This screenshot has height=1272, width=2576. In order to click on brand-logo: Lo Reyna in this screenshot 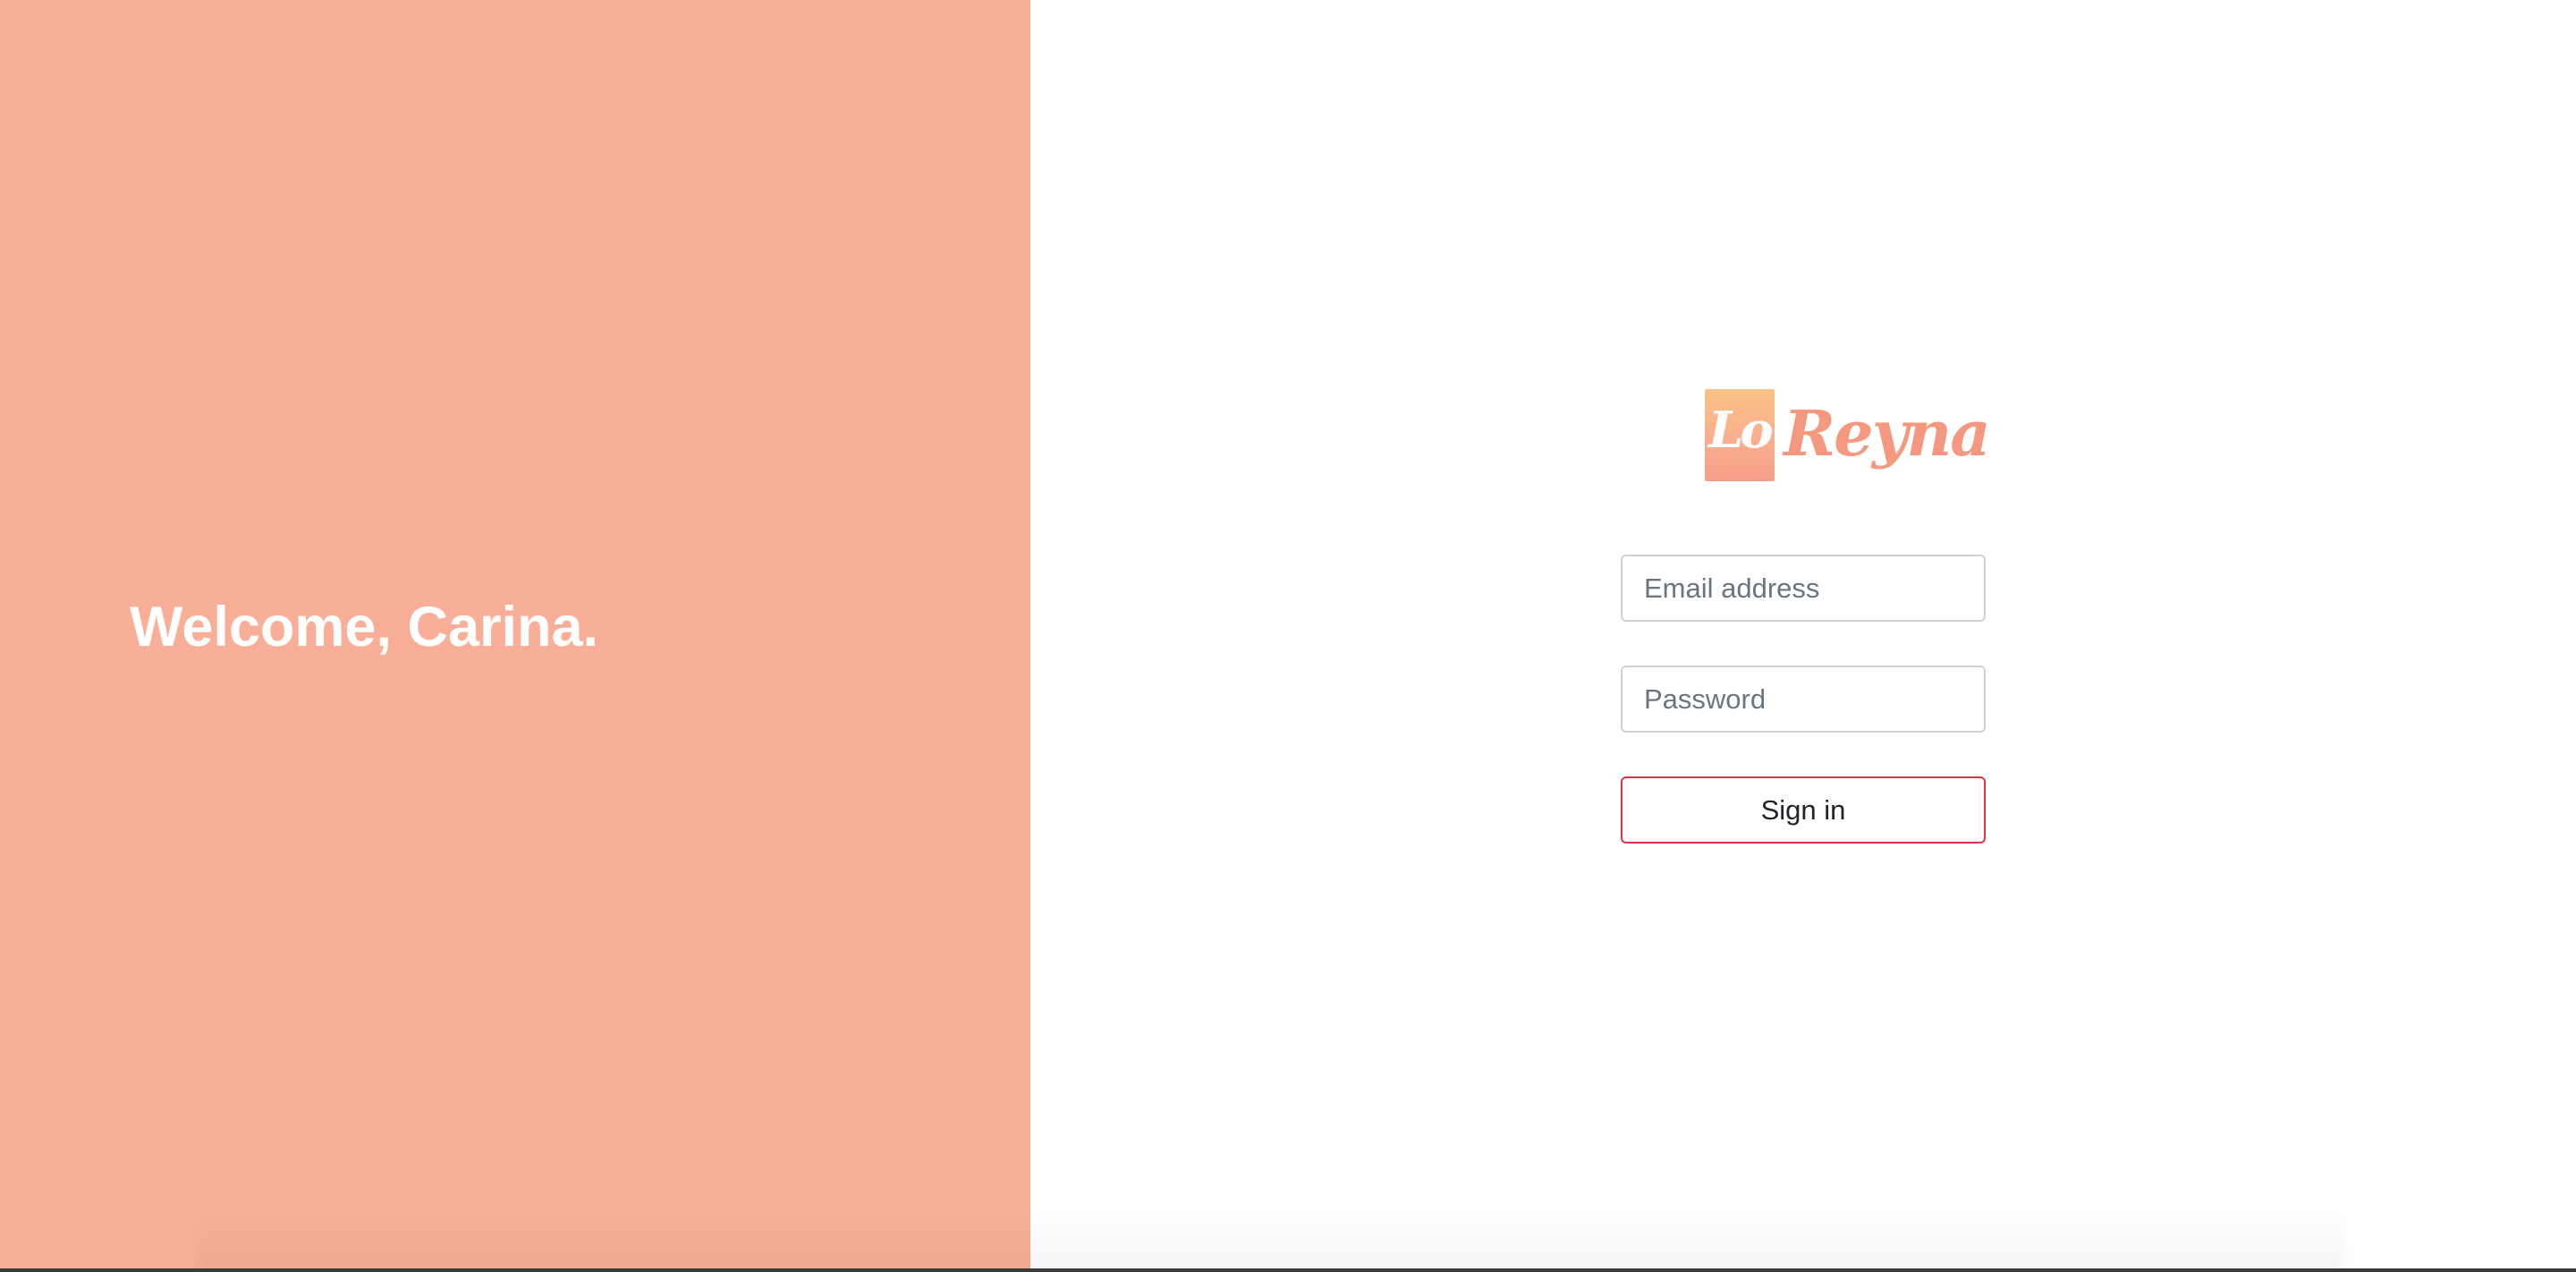, I will do `click(1848, 435)`.